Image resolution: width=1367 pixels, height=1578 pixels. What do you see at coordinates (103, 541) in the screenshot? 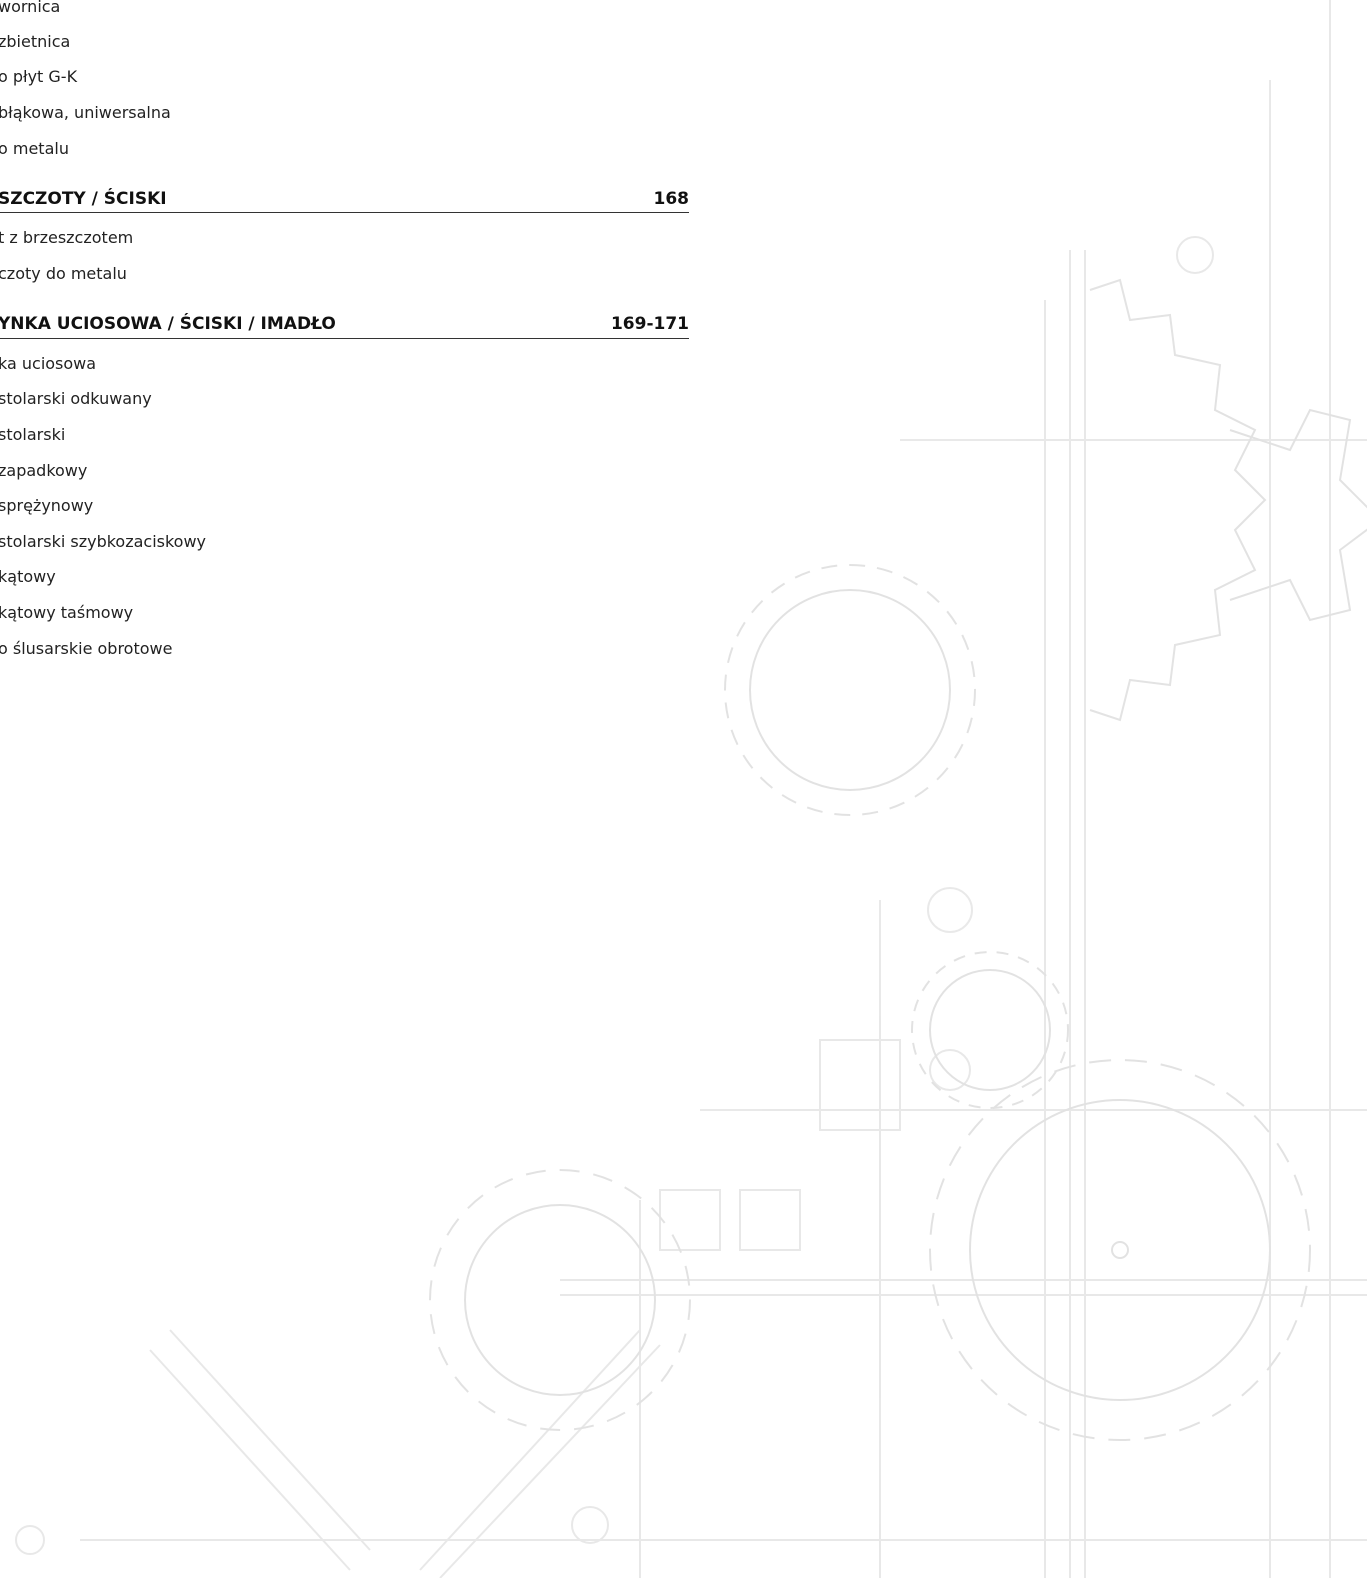
I see `list-item: stolarski szybkozaciskowy` at bounding box center [103, 541].